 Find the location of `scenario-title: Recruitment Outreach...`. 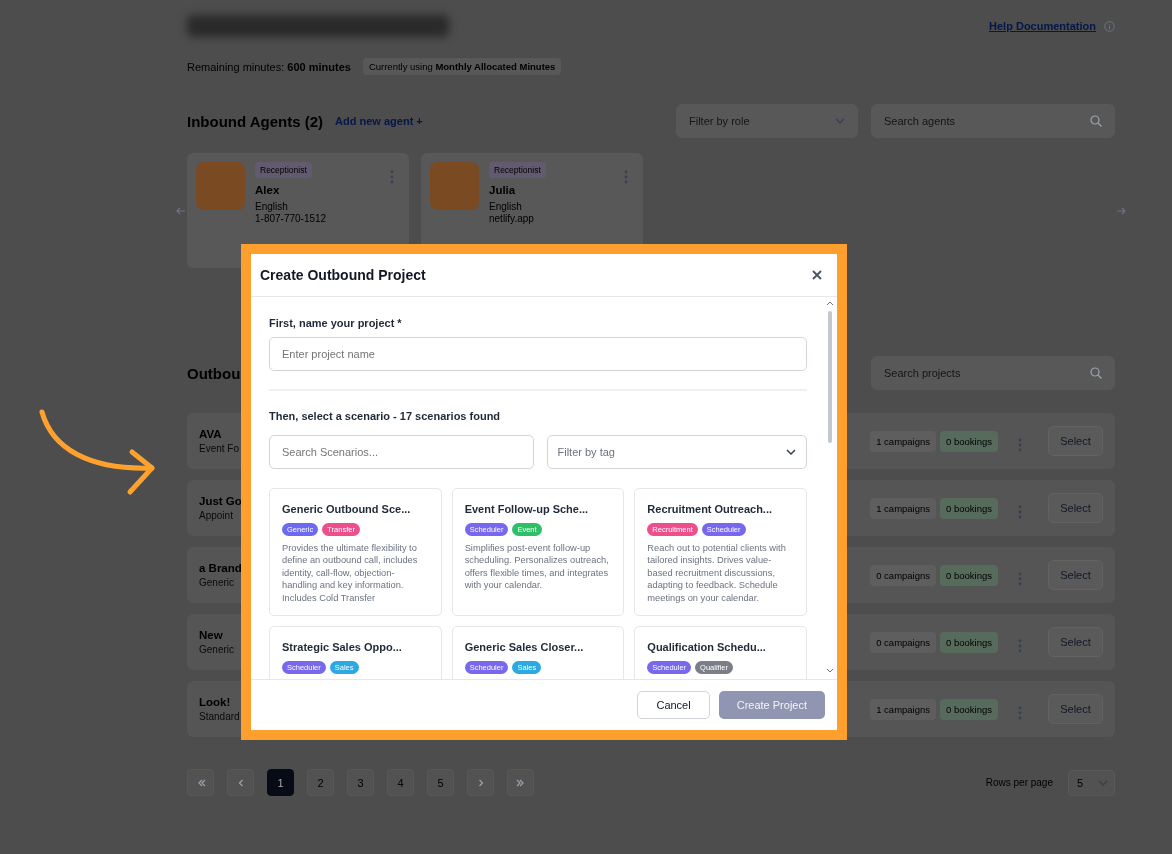

scenario-title: Recruitment Outreach... is located at coordinates (710, 509).